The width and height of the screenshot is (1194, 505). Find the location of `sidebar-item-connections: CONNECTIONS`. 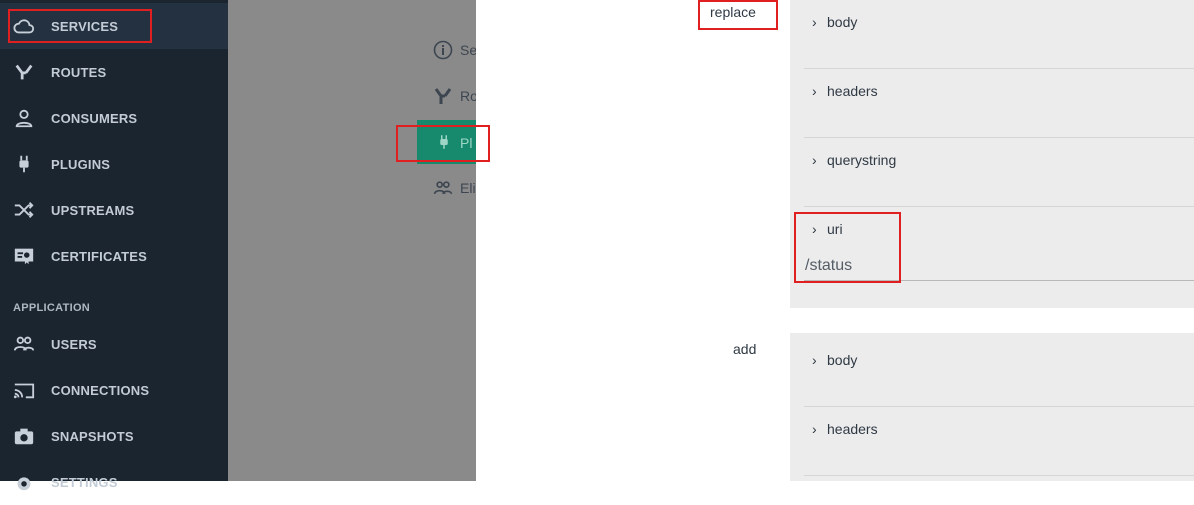

sidebar-item-connections: CONNECTIONS is located at coordinates (114, 390).